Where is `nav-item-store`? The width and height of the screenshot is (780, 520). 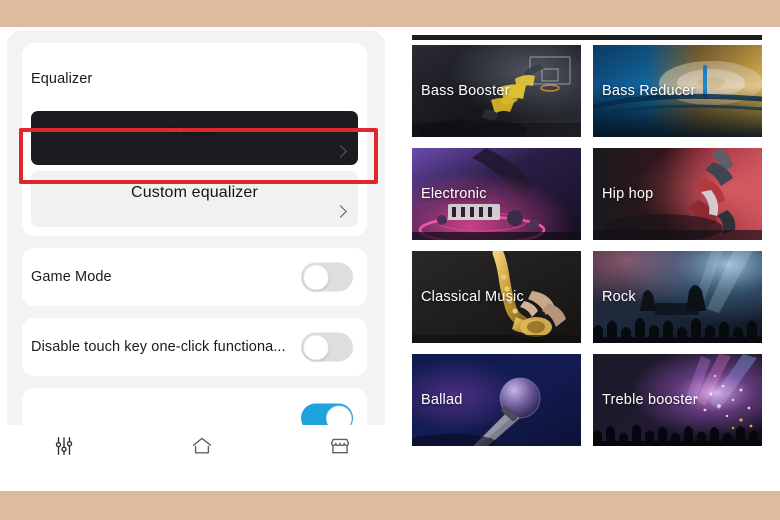
nav-item-store is located at coordinates (340, 448).